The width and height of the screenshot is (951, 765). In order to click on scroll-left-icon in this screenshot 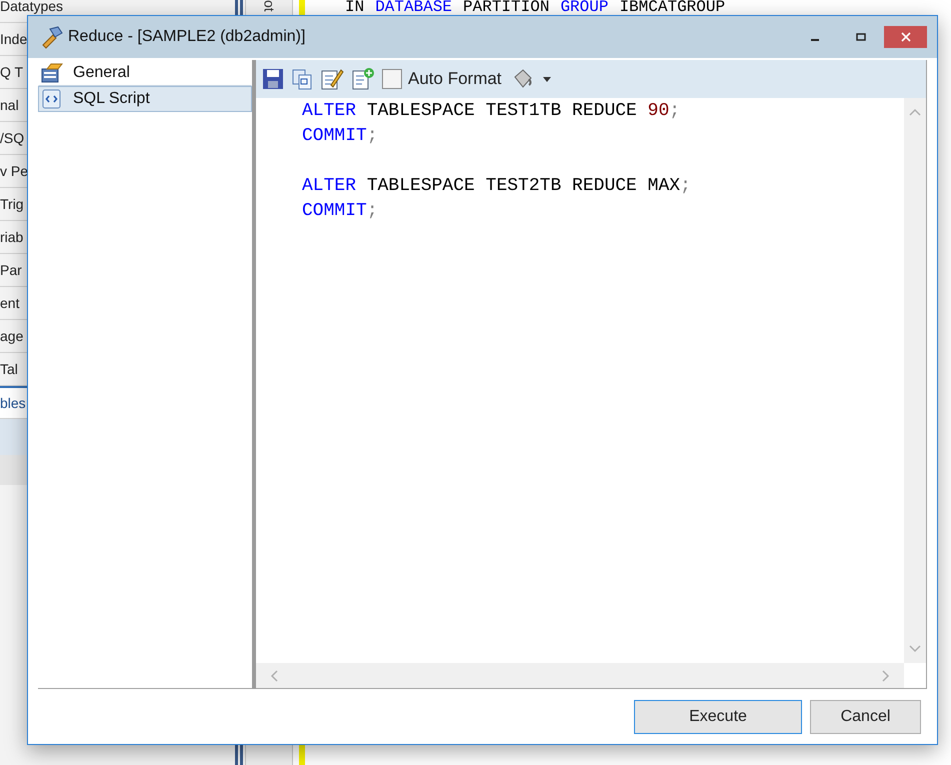, I will do `click(274, 676)`.